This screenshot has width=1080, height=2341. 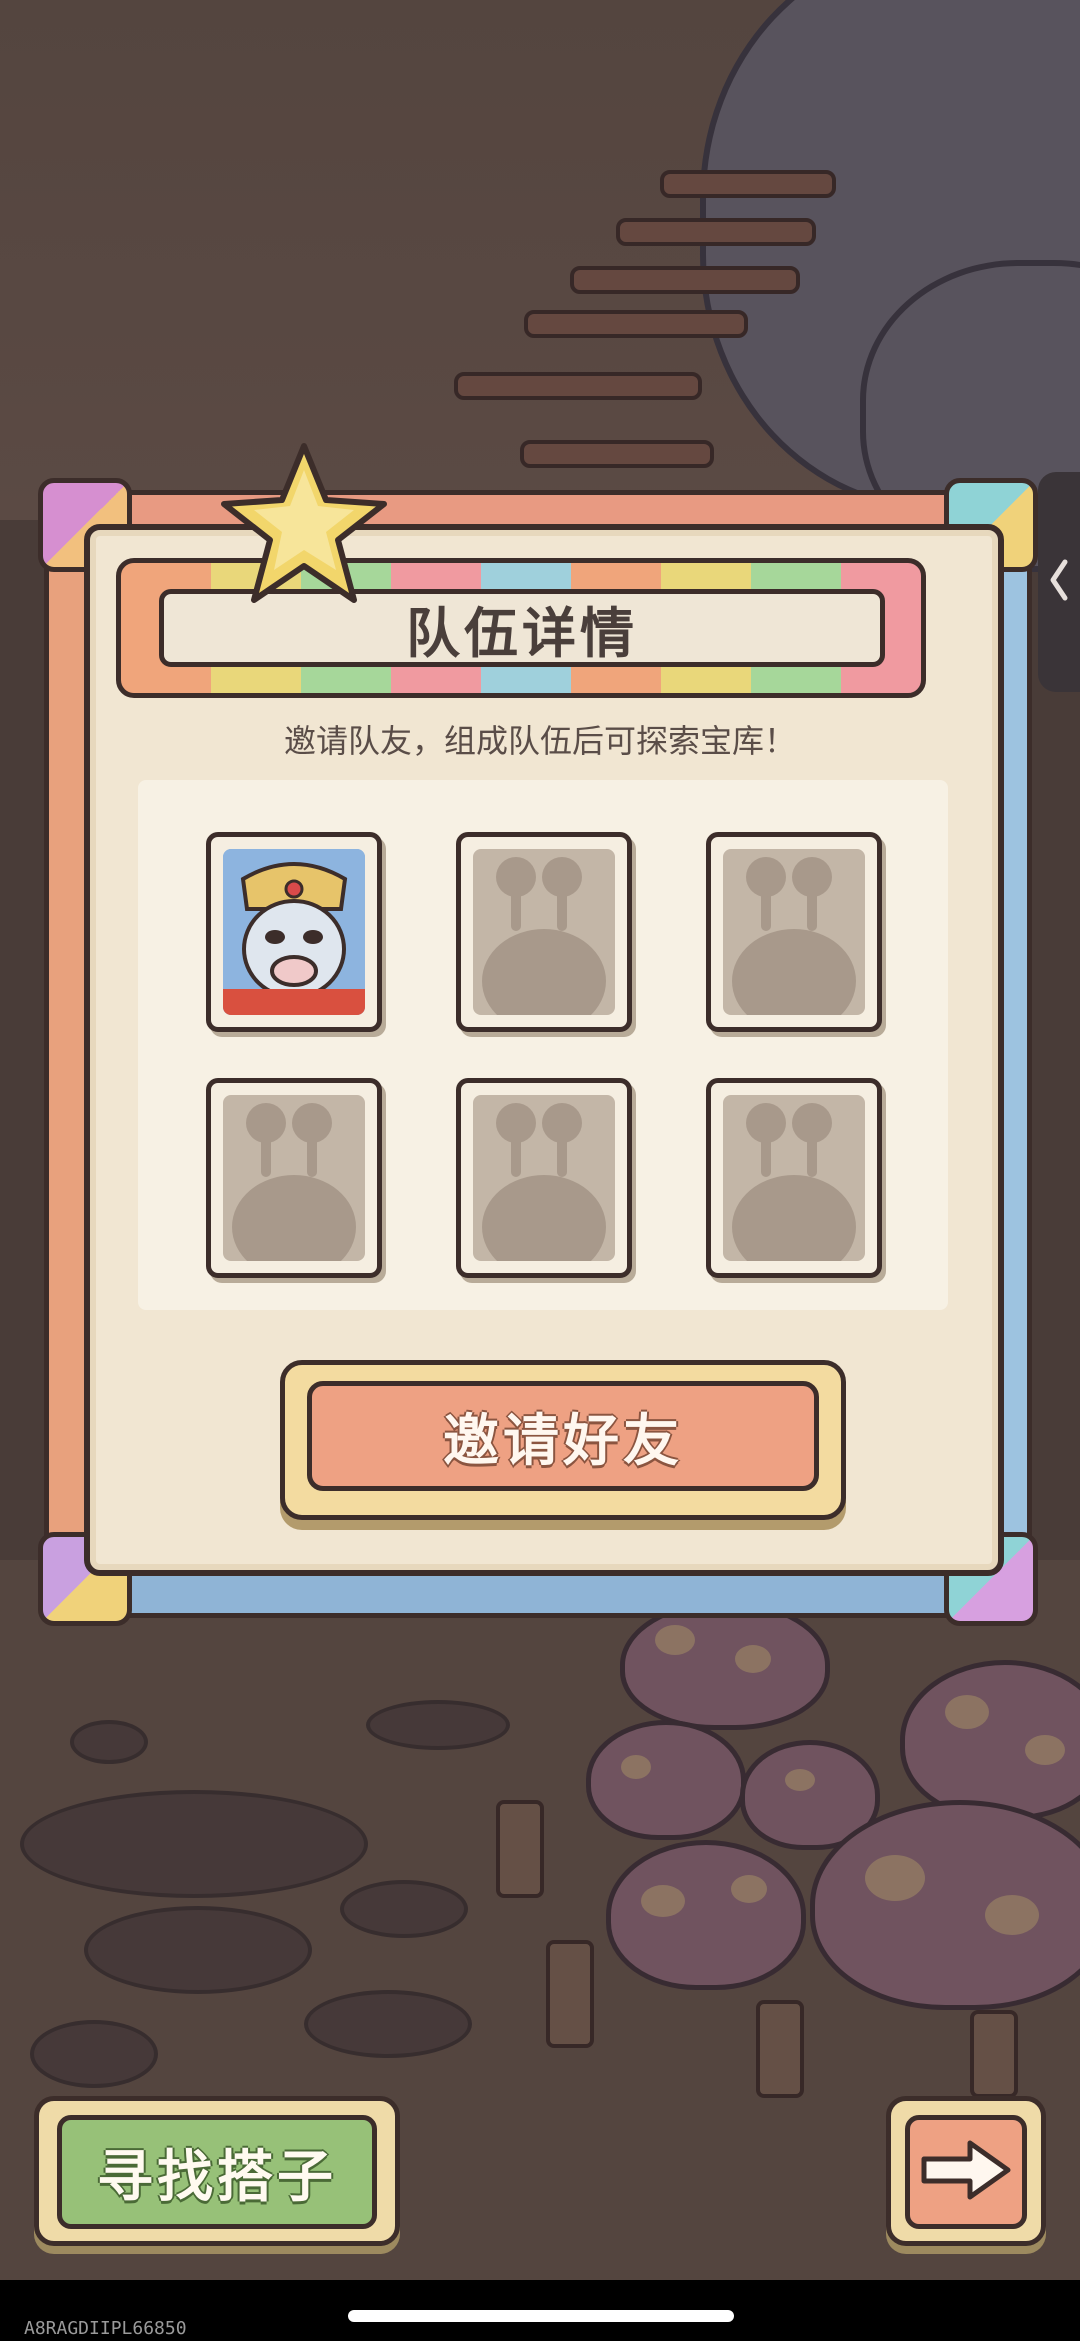 I want to click on find-partner-button-frame: 寻找搭子, so click(x=217, y=2171).